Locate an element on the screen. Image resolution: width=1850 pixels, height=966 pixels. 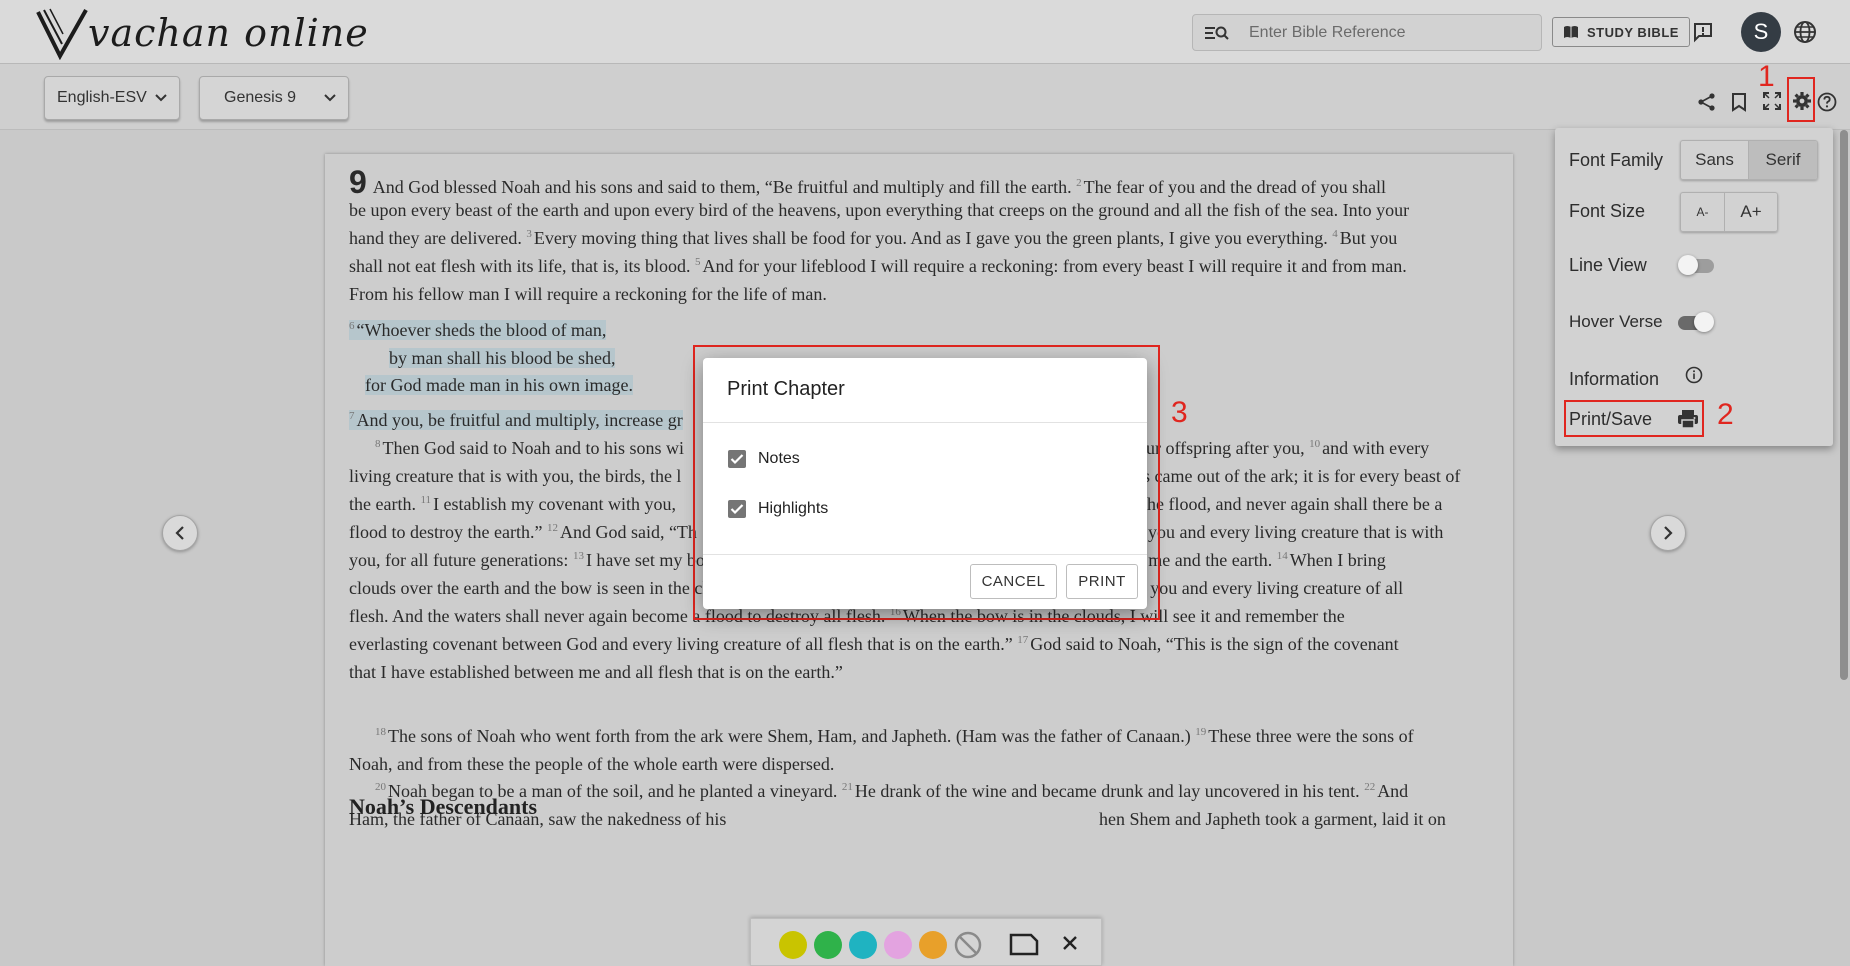
study-bible-label: STUDY BIBLE is located at coordinates (1633, 32).